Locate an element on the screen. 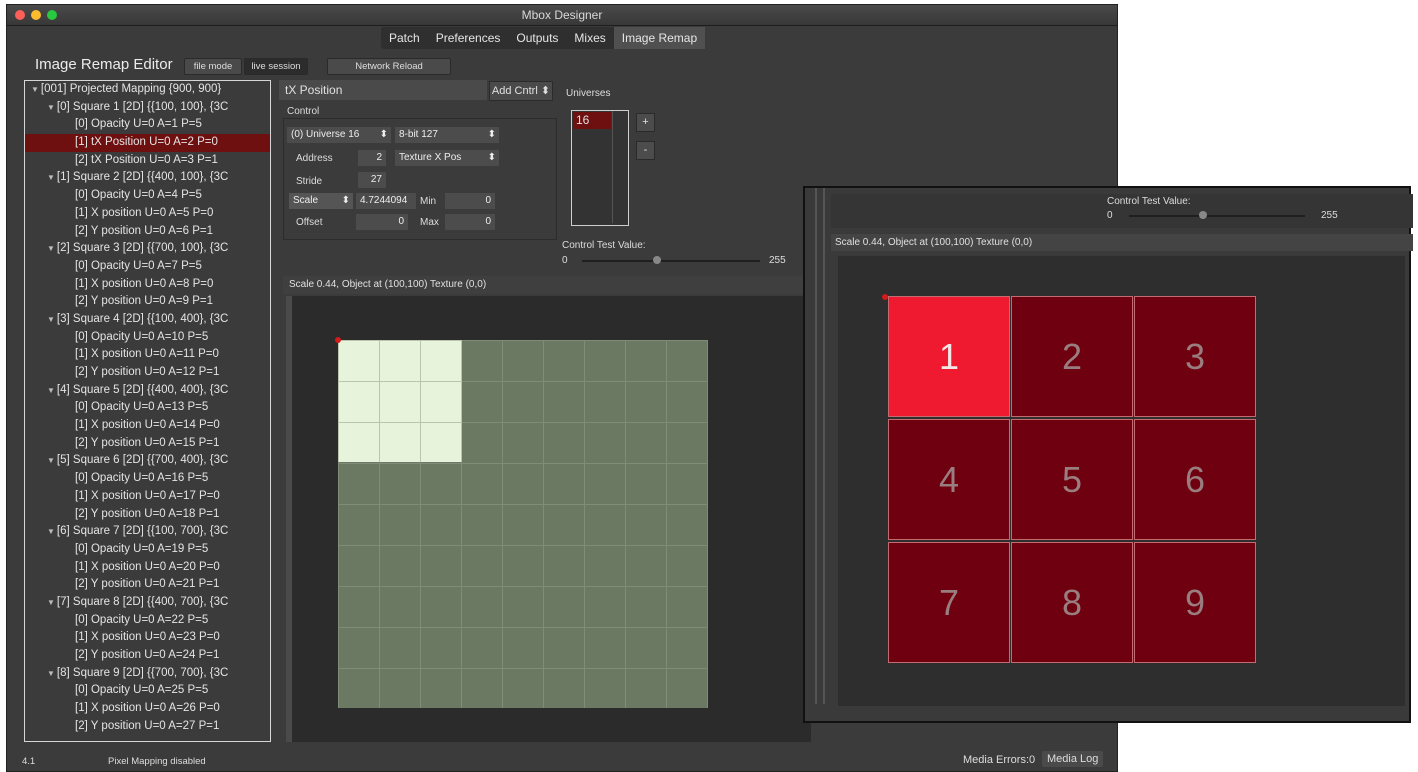  stride-field: 27 is located at coordinates (372, 180).